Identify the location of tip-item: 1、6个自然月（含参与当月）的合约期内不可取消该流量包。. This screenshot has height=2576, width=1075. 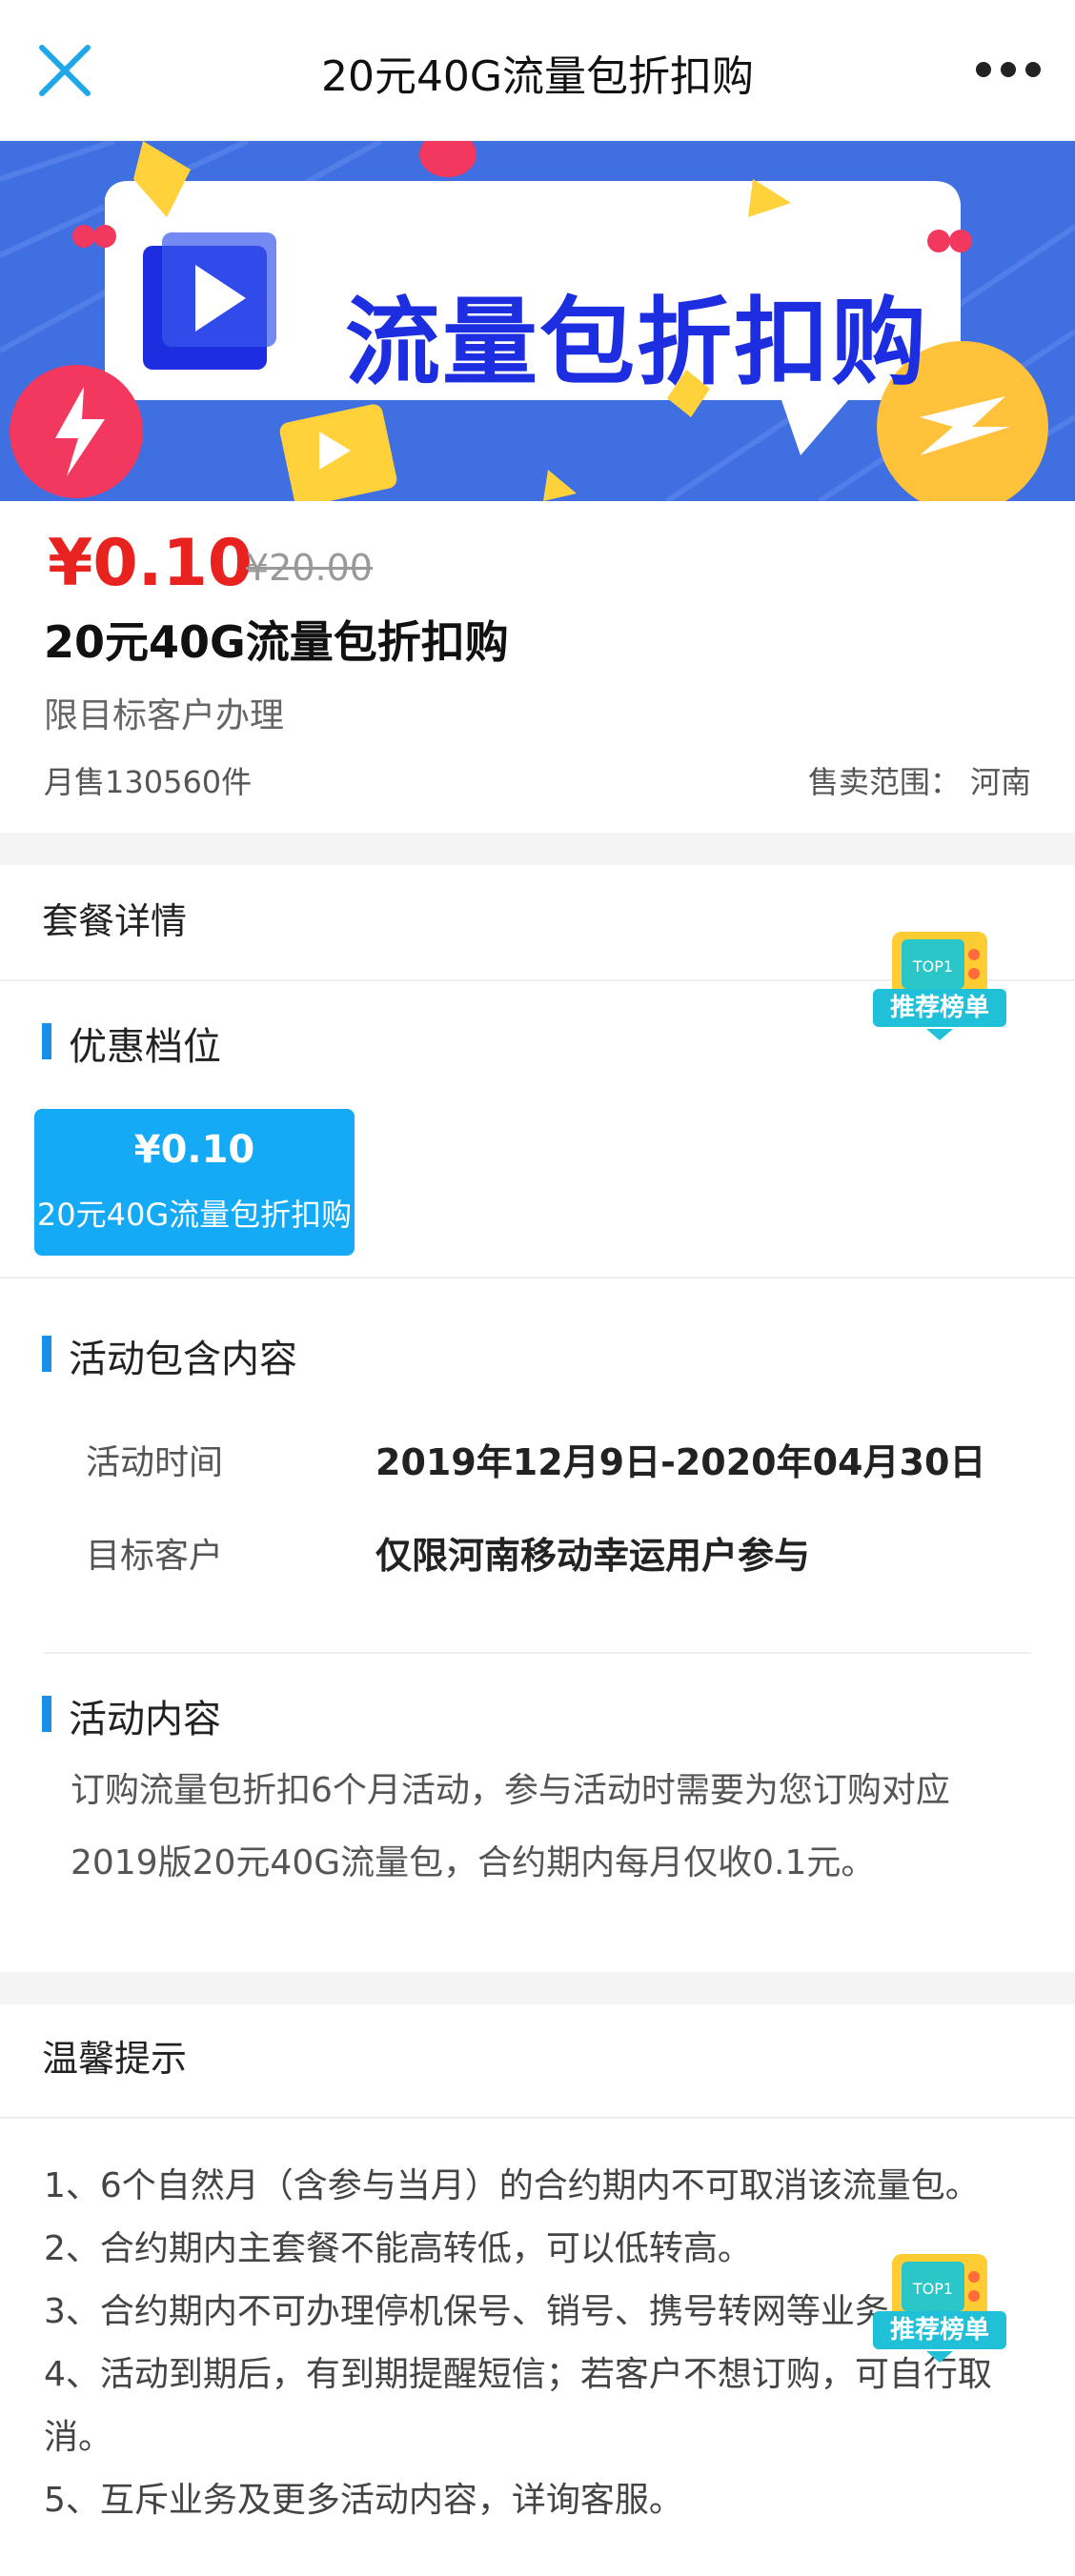
(512, 2185).